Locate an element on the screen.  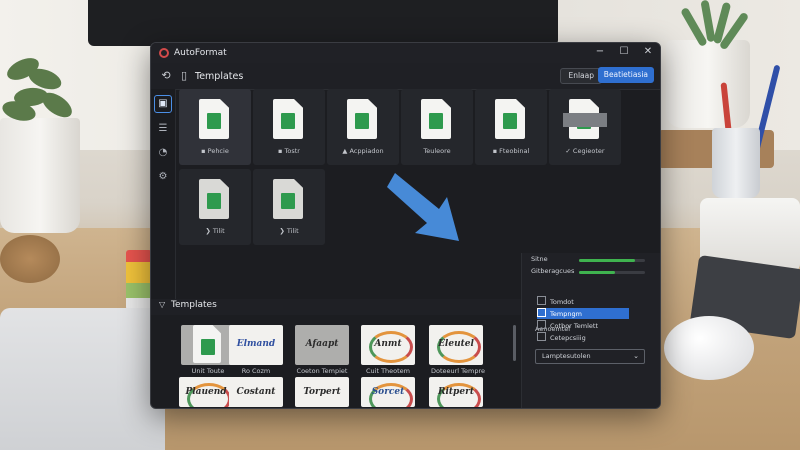
template-art-text: Sorcet is located at coordinates (388, 392).